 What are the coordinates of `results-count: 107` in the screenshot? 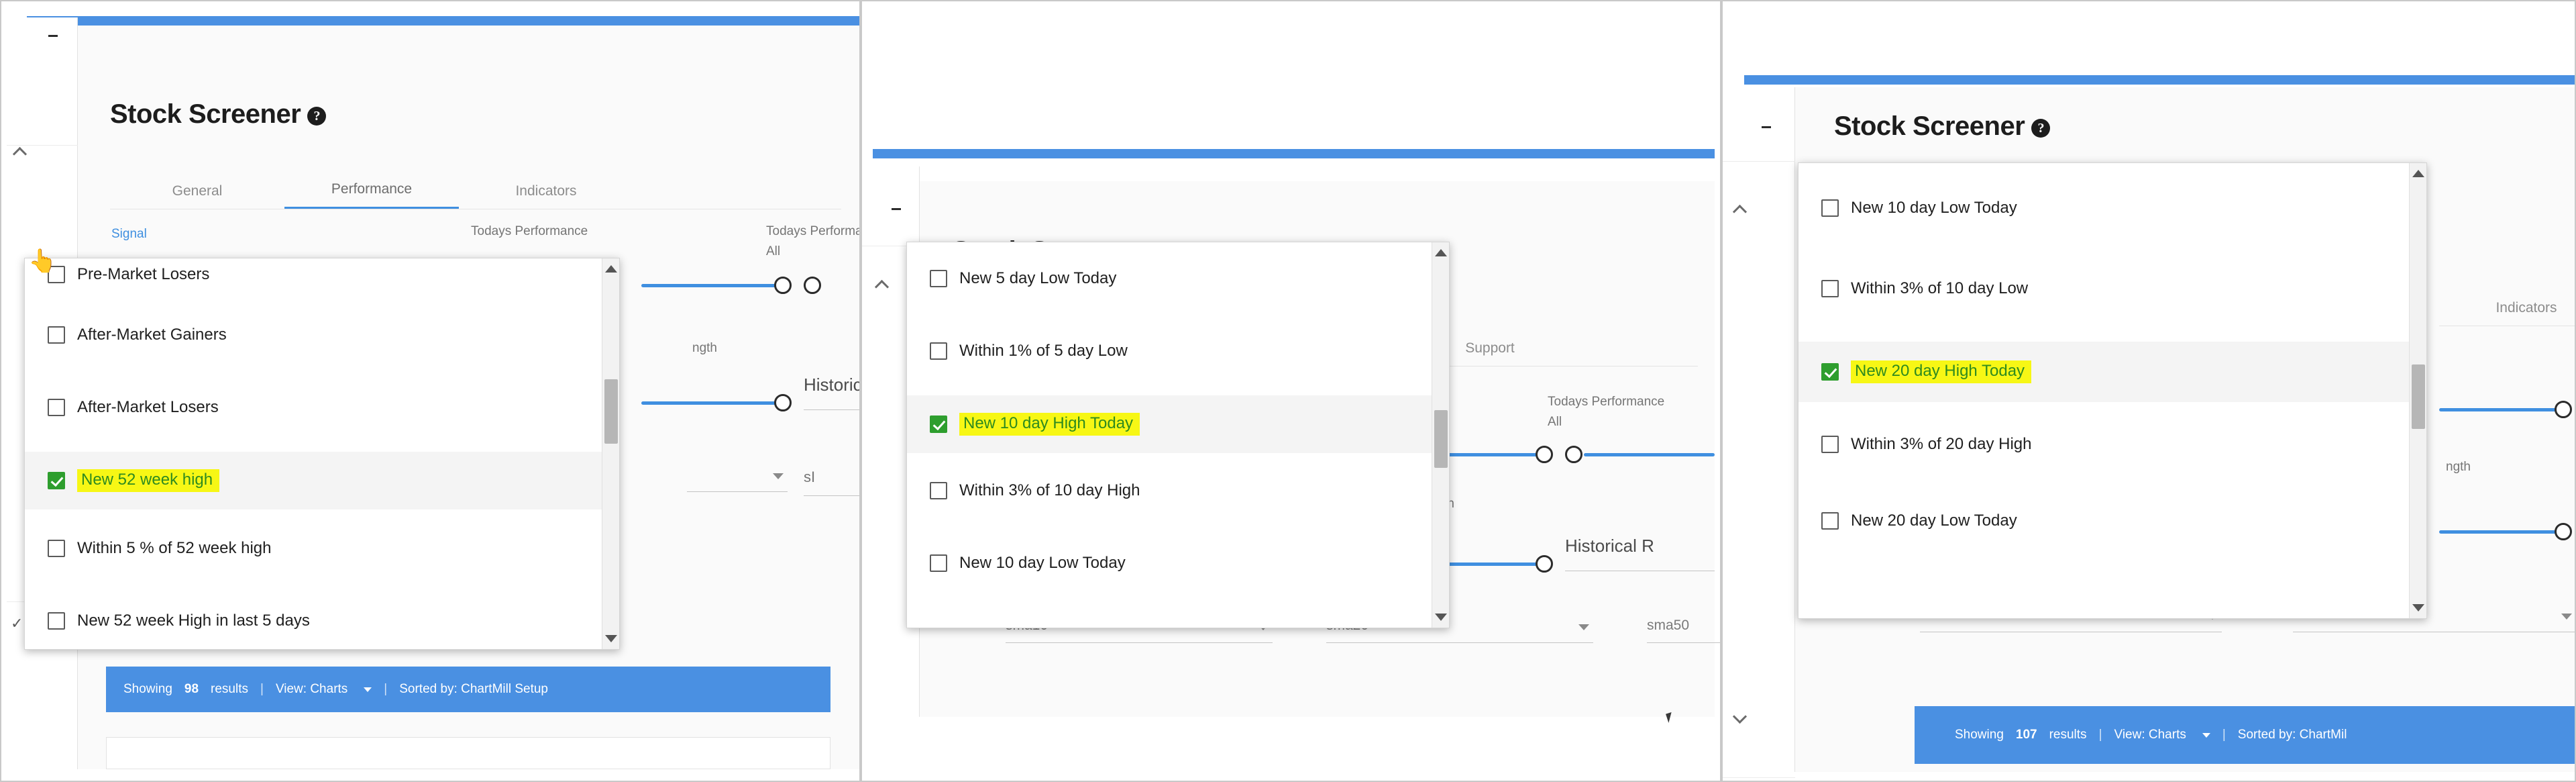 It's located at (2026, 735).